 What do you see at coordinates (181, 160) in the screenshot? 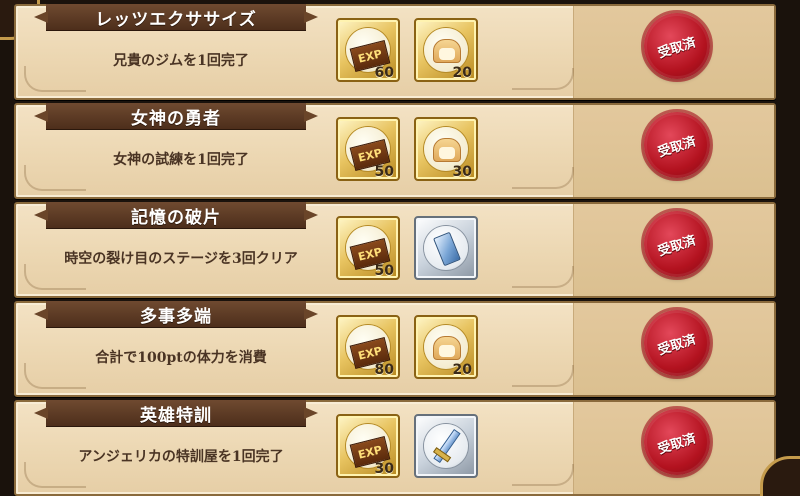
I see `quest-description: 女神の試練を1回完了` at bounding box center [181, 160].